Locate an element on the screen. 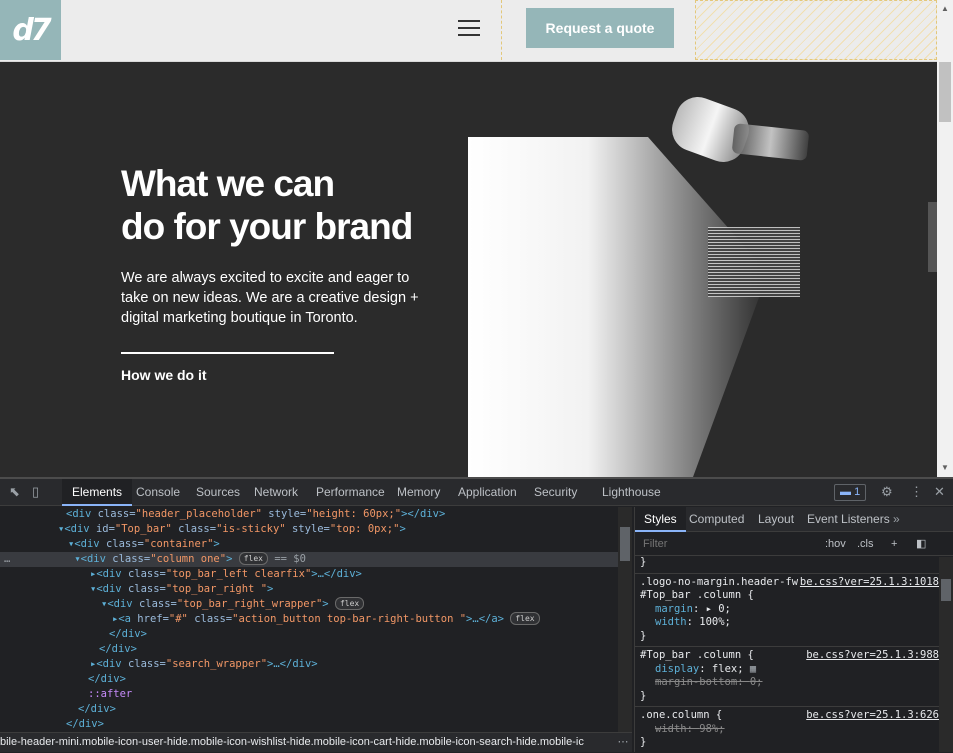 The width and height of the screenshot is (953, 753). new-rule-plus-icon: + is located at coordinates (894, 544).